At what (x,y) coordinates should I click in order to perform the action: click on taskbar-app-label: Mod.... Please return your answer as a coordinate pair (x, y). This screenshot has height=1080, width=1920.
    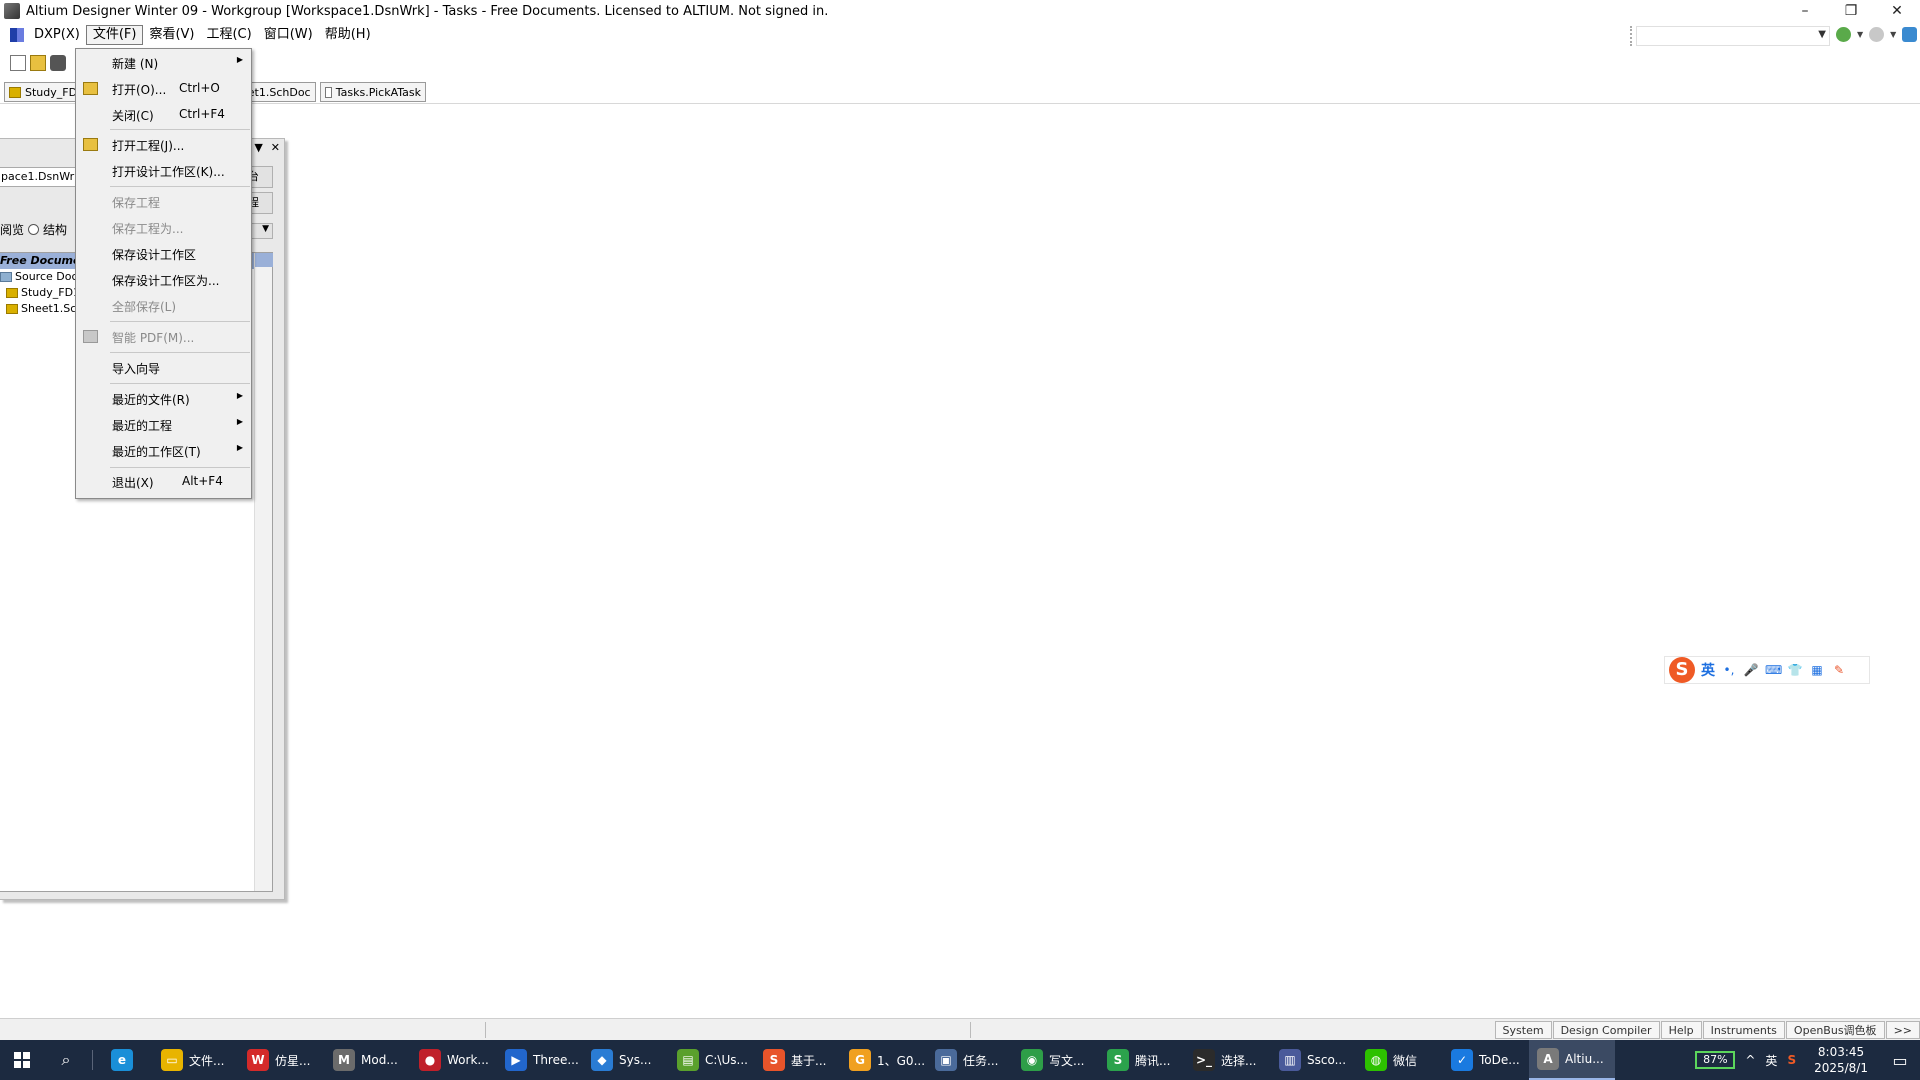
    Looking at the image, I should click on (379, 1060).